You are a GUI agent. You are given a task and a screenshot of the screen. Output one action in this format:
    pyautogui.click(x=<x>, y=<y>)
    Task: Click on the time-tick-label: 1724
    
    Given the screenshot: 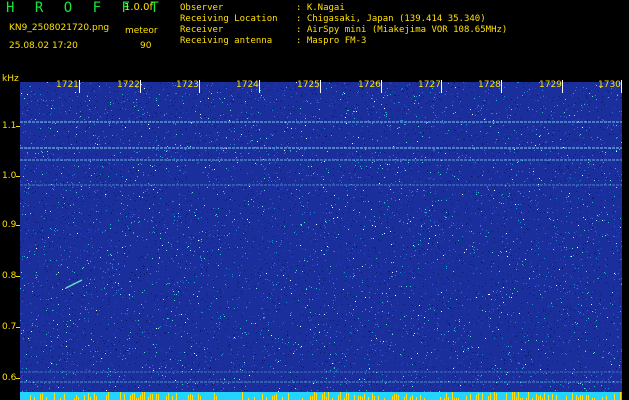 What is the action you would take?
    pyautogui.click(x=247, y=85)
    